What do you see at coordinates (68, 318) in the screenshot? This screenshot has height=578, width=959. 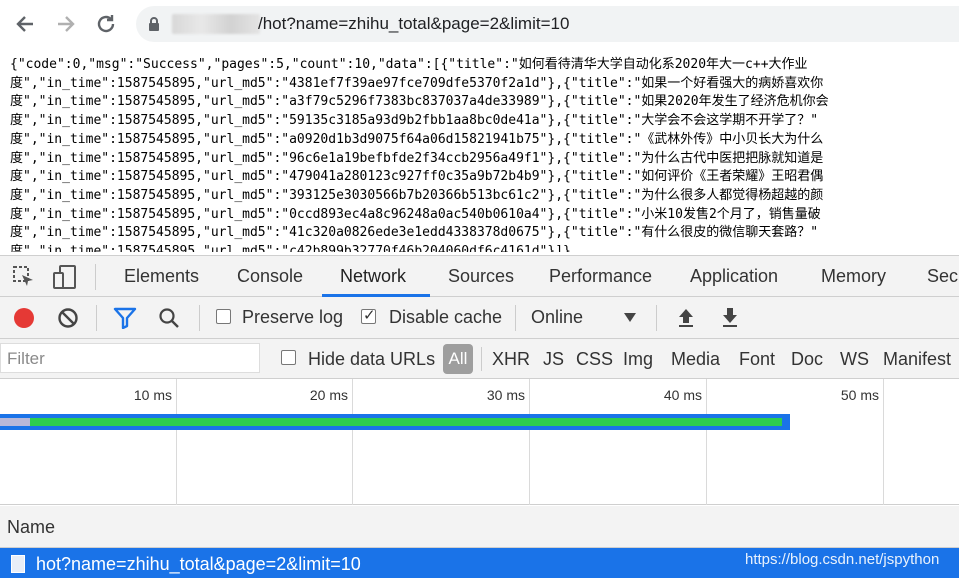 I see `clear-icon` at bounding box center [68, 318].